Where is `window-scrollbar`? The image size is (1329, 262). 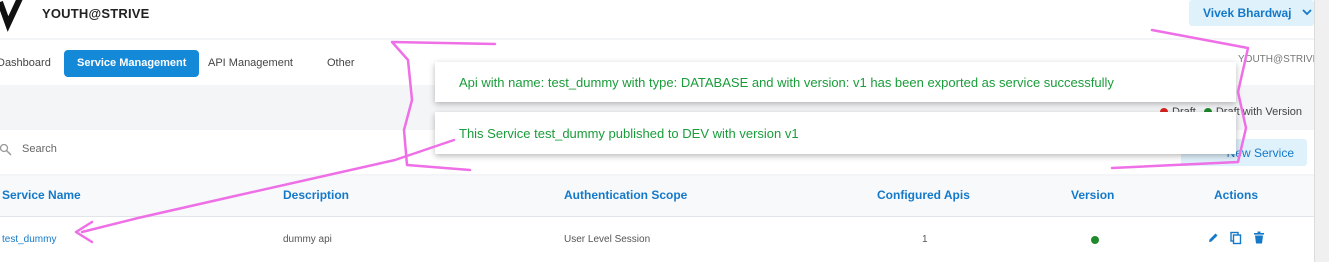 window-scrollbar is located at coordinates (1321, 131).